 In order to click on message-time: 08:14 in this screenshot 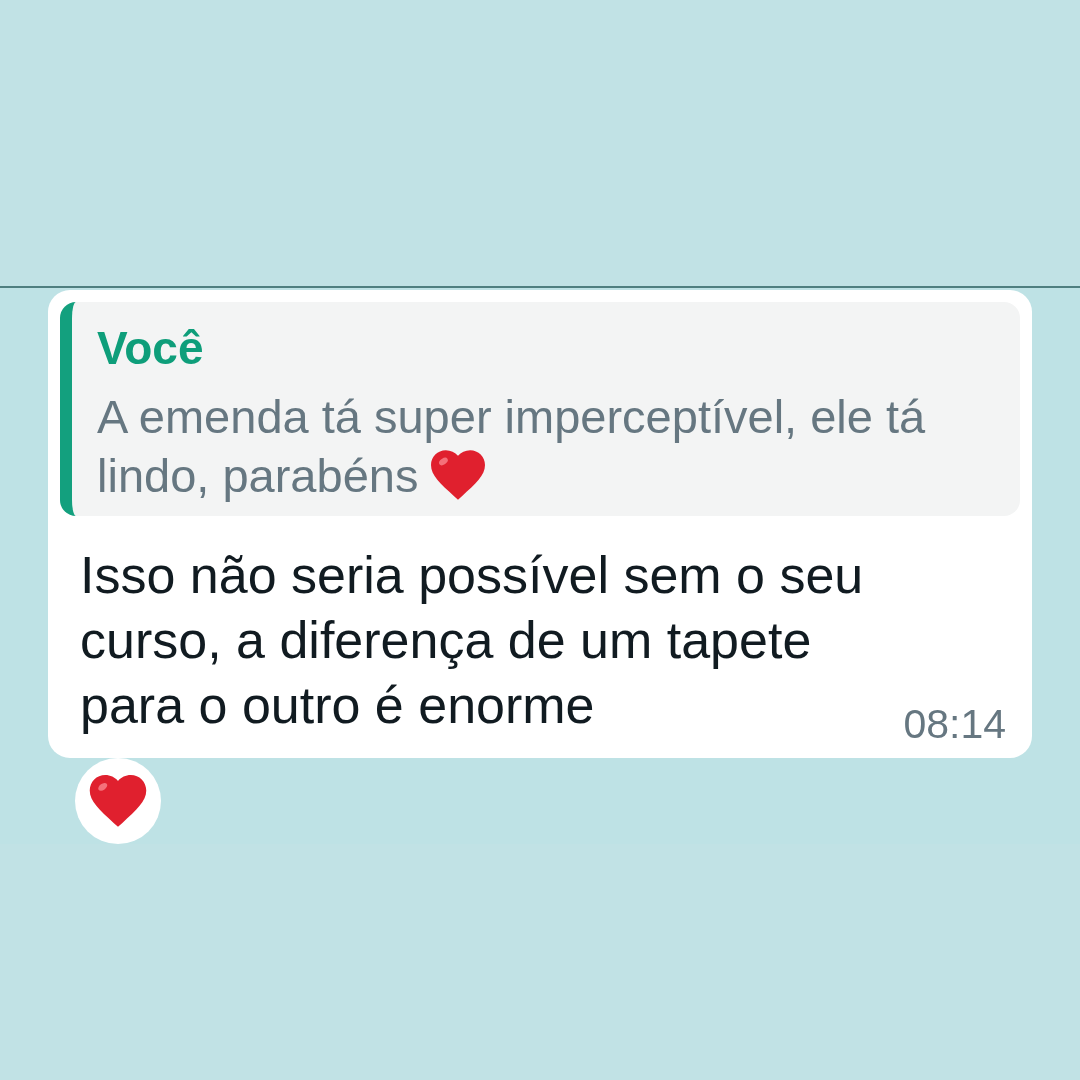, I will do `click(954, 724)`.